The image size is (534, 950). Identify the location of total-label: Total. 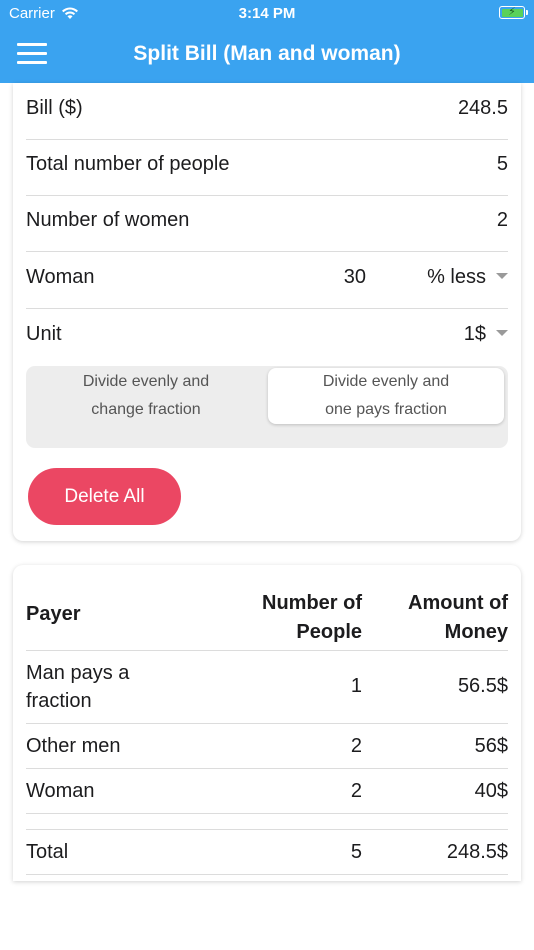
(47, 852).